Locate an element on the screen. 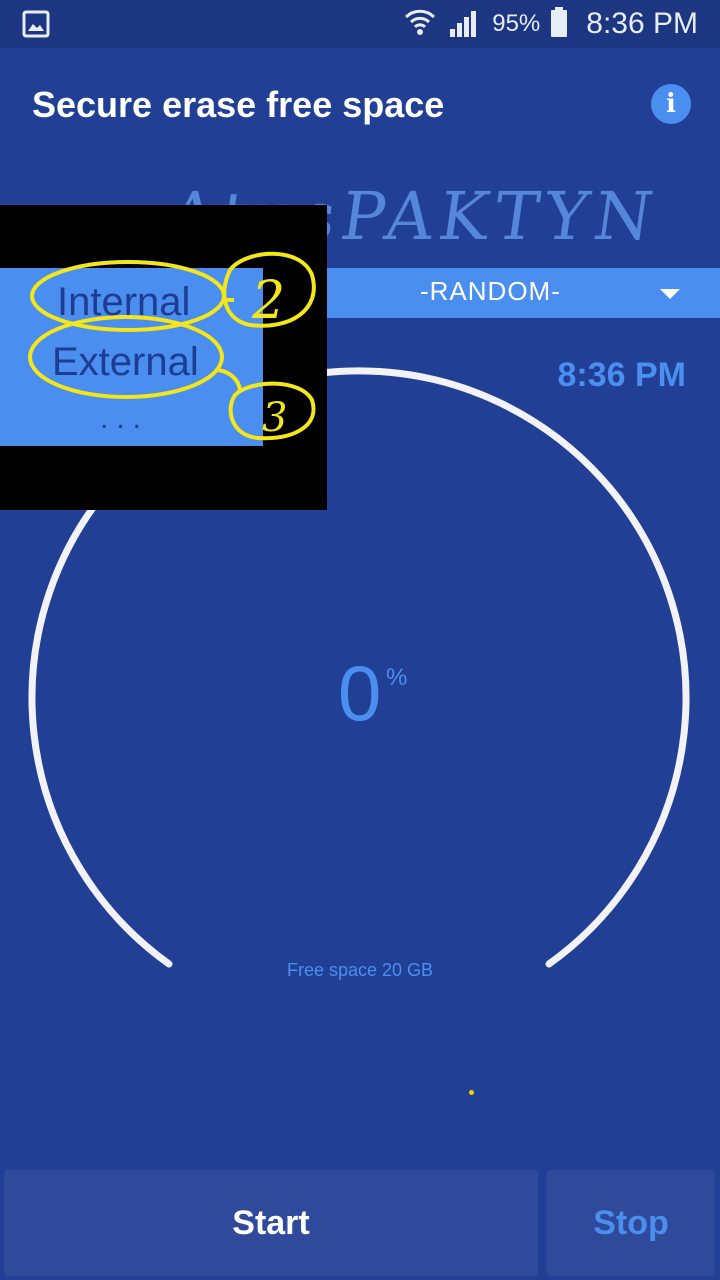 The height and width of the screenshot is (1280, 720). annotation-circle-internal is located at coordinates (128, 296).